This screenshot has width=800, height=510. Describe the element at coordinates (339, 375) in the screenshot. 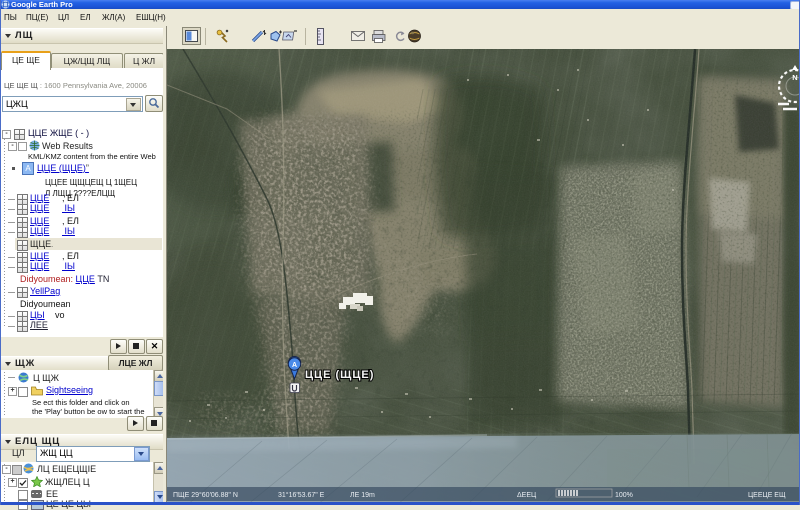

I see `svg-text: ЦЦЕ (ЩЦЕ)` at that location.